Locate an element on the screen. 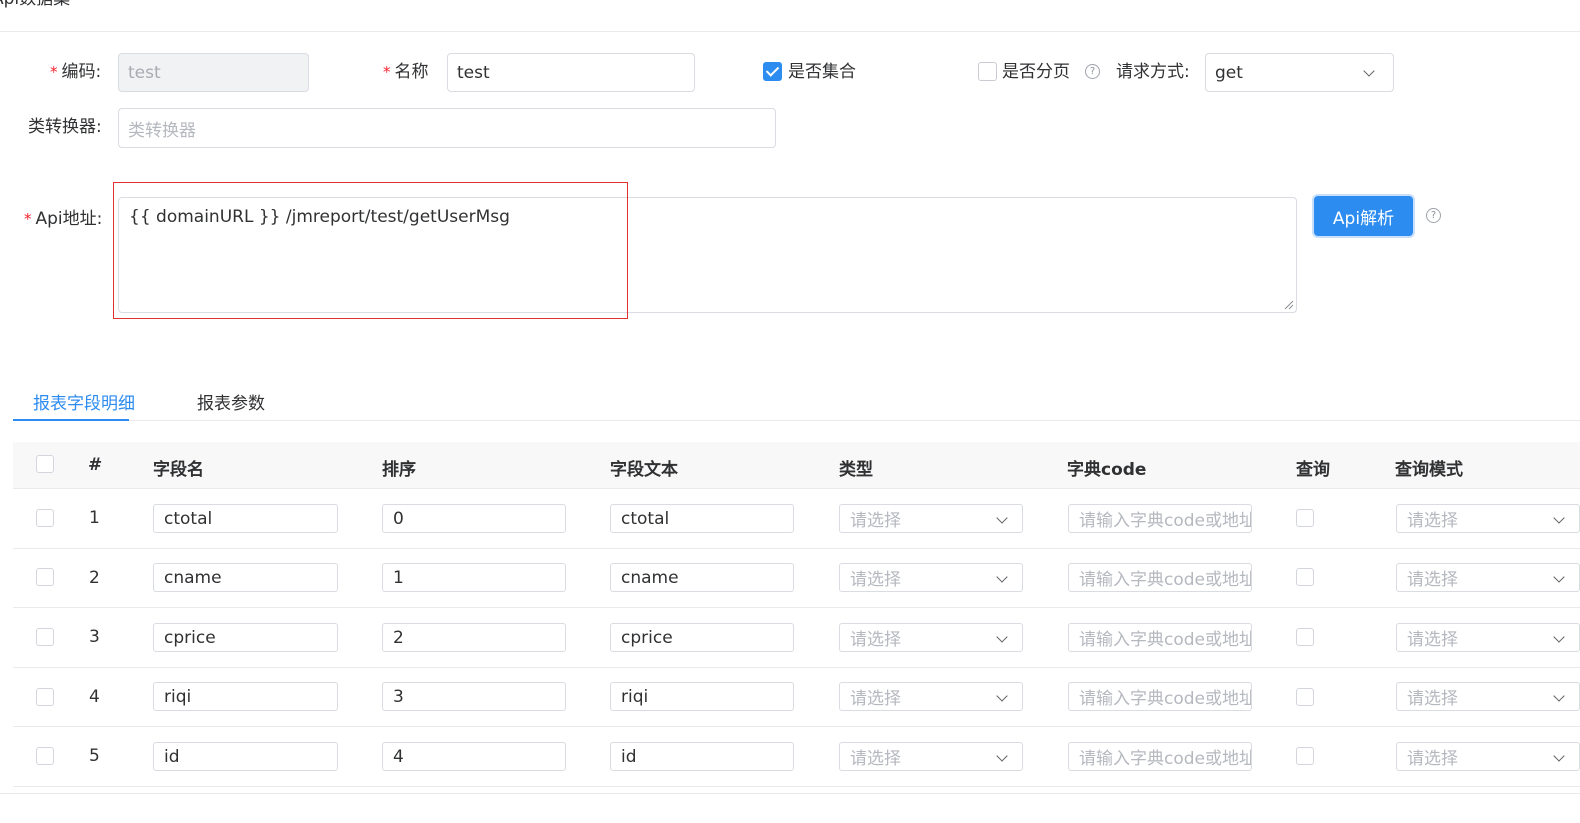 The image size is (1580, 823). column-header: 字段名 is located at coordinates (178, 470).